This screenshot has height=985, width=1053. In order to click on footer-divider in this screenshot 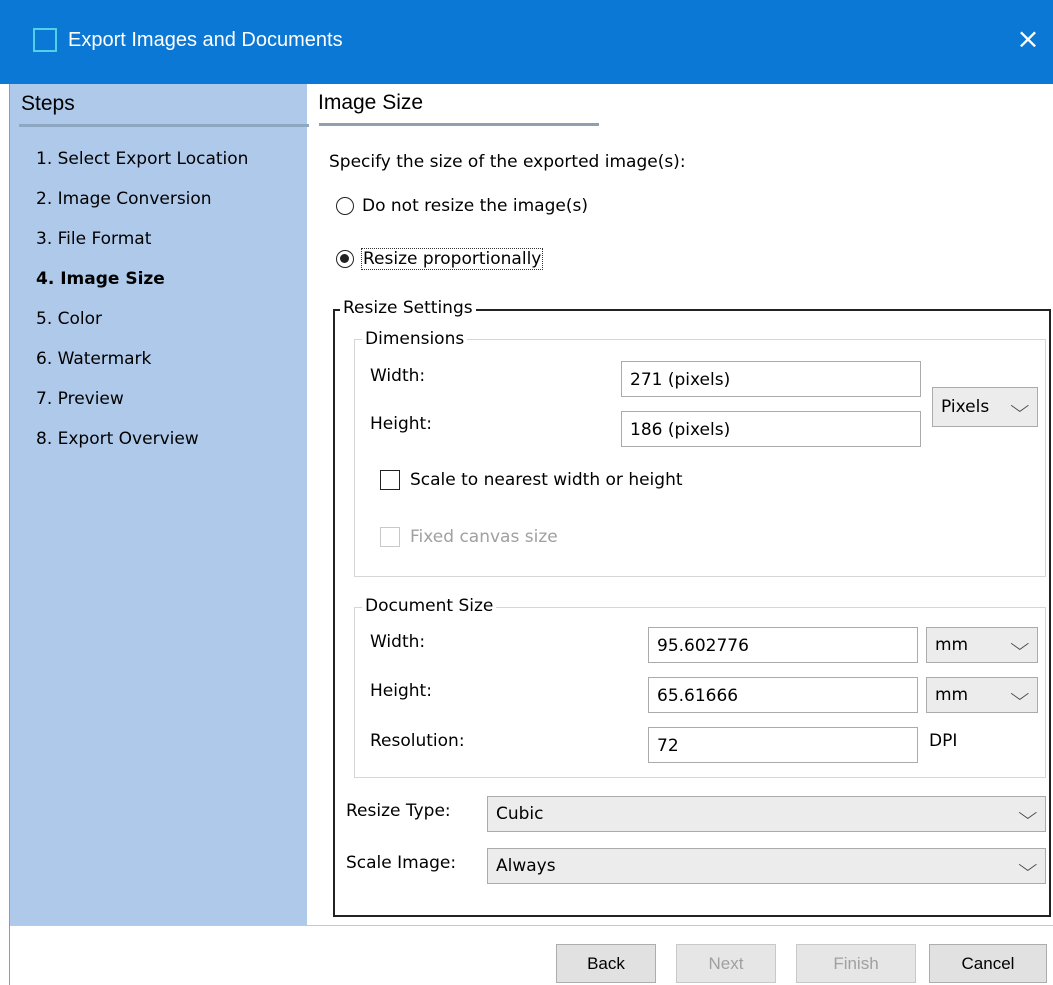, I will do `click(531, 925)`.